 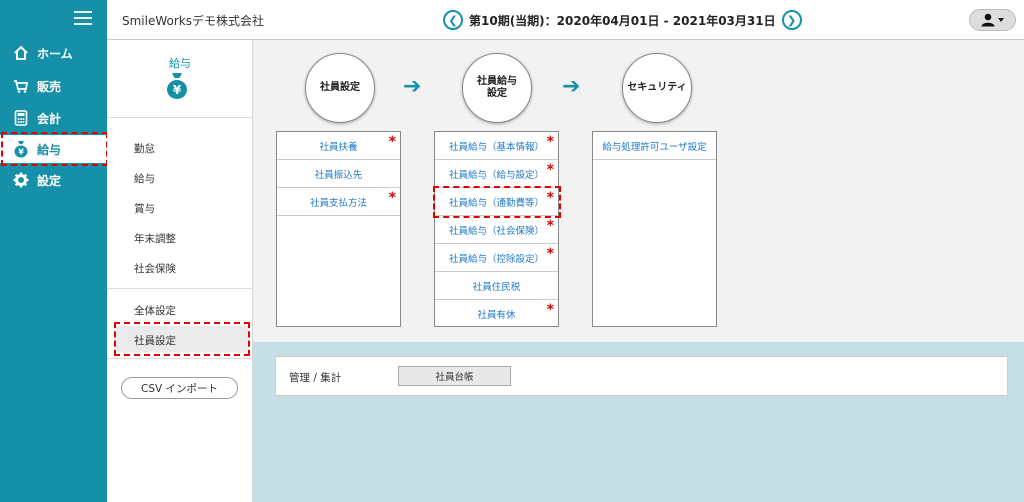 I want to click on step-employee-salary-settings: 社員給与 設定, so click(x=497, y=88).